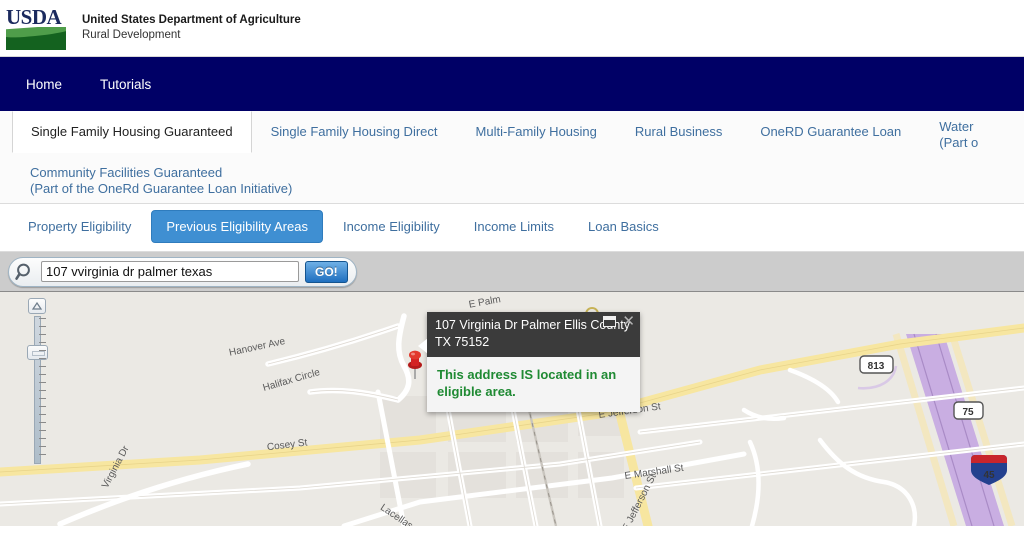  I want to click on search-input, so click(170, 271).